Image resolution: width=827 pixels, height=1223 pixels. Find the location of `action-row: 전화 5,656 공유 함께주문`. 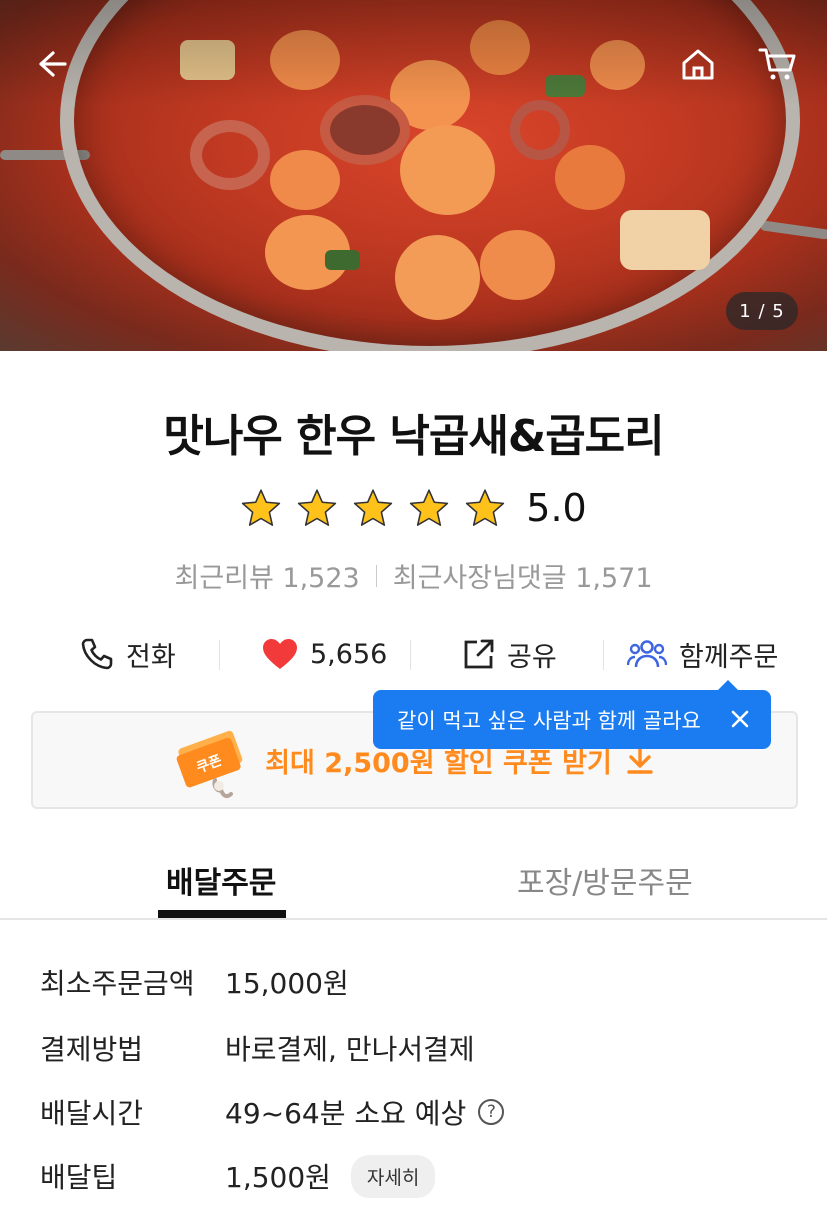

action-row: 전화 5,656 공유 함께주문 is located at coordinates (413, 654).